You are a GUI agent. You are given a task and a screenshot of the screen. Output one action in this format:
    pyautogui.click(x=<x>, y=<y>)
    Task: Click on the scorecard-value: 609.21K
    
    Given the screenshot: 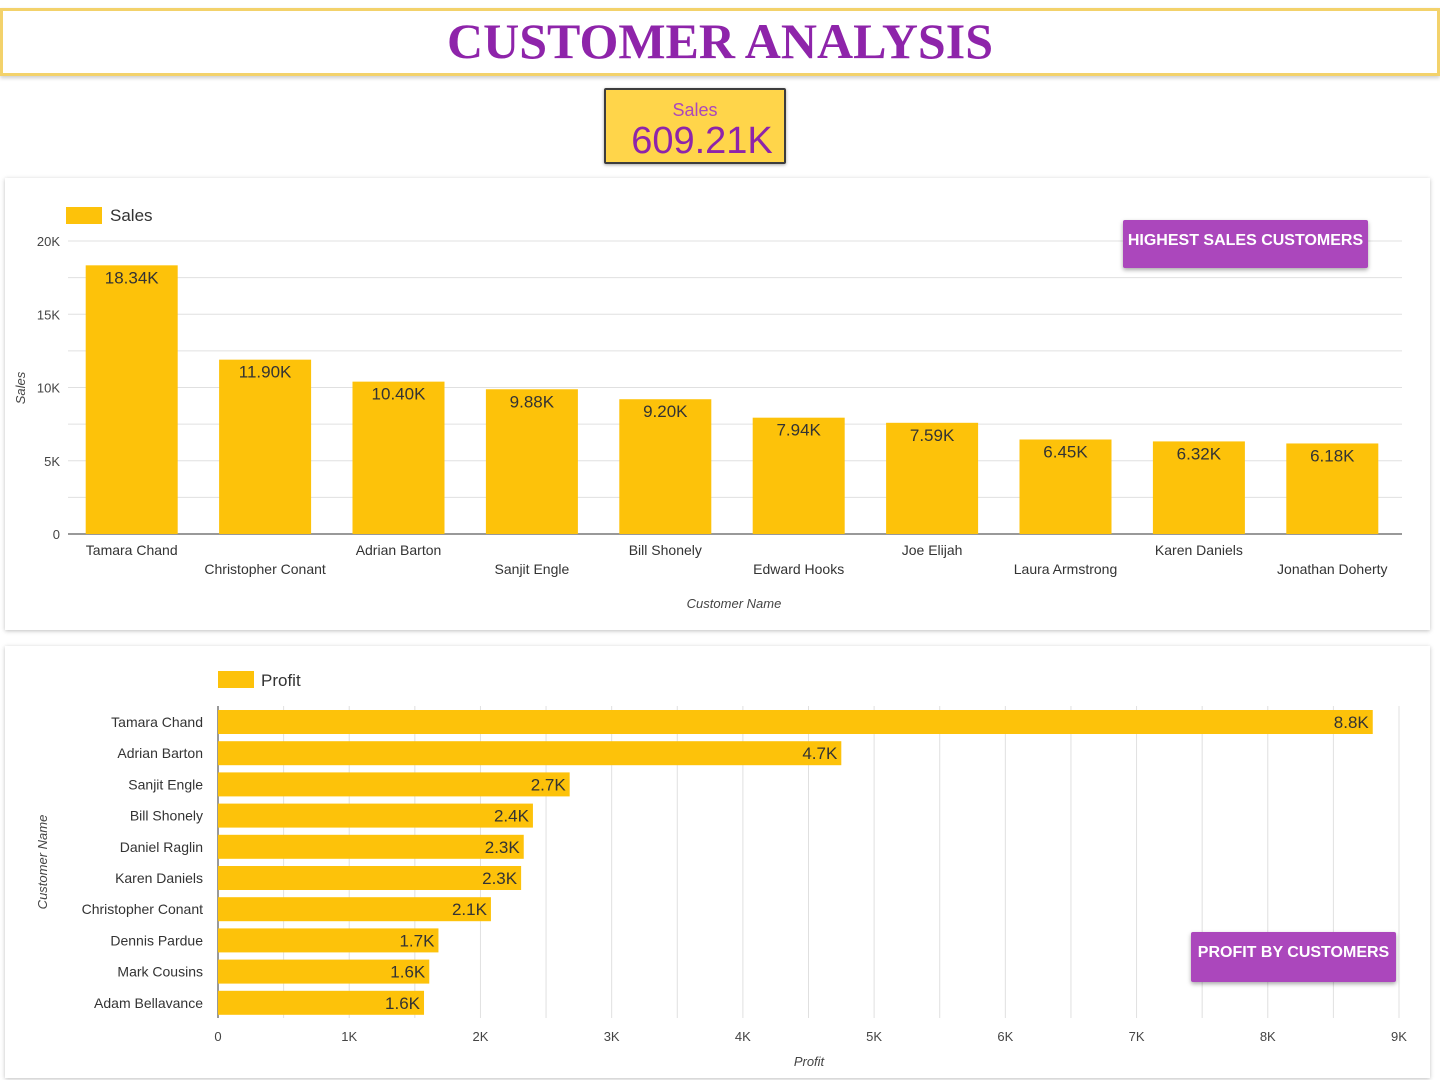 What is the action you would take?
    pyautogui.click(x=702, y=141)
    